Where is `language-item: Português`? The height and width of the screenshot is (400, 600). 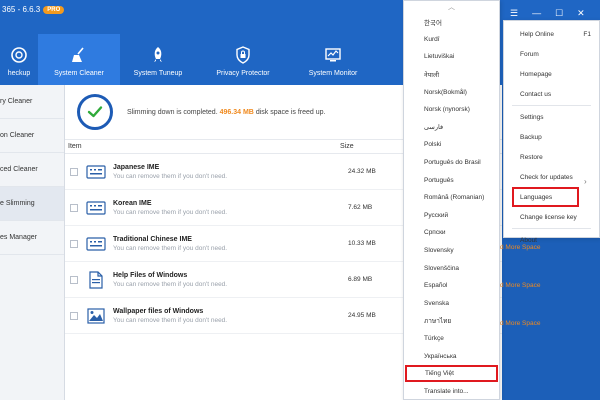 language-item: Português is located at coordinates (451, 180).